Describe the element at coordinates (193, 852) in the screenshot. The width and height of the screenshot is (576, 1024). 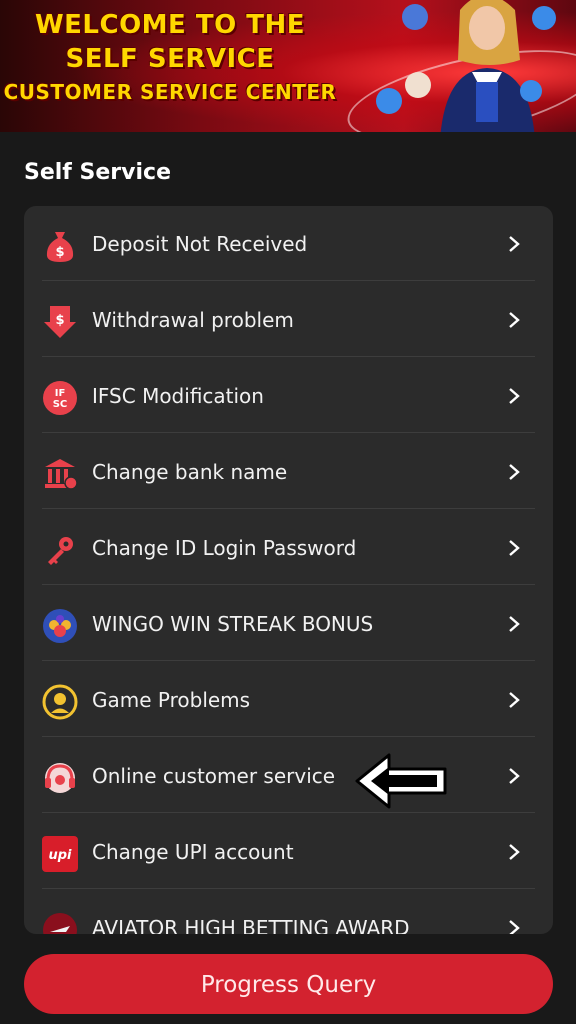
I see `list-item-label: Change UPI account` at that location.